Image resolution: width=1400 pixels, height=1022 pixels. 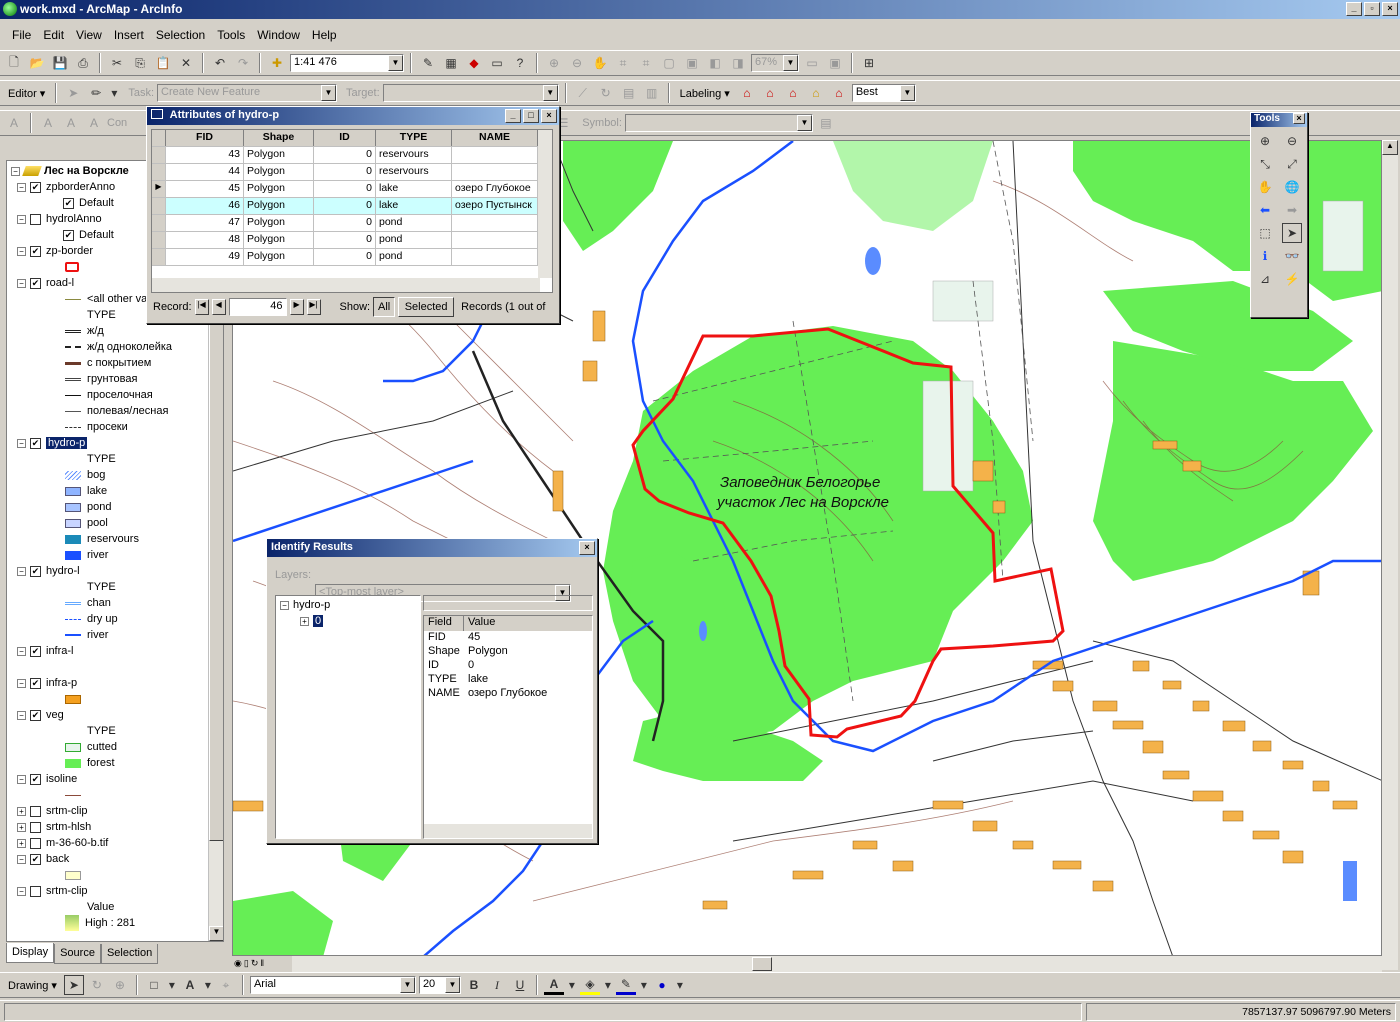 What do you see at coordinates (37, 63) in the screenshot?
I see `open-icon: 📂` at bounding box center [37, 63].